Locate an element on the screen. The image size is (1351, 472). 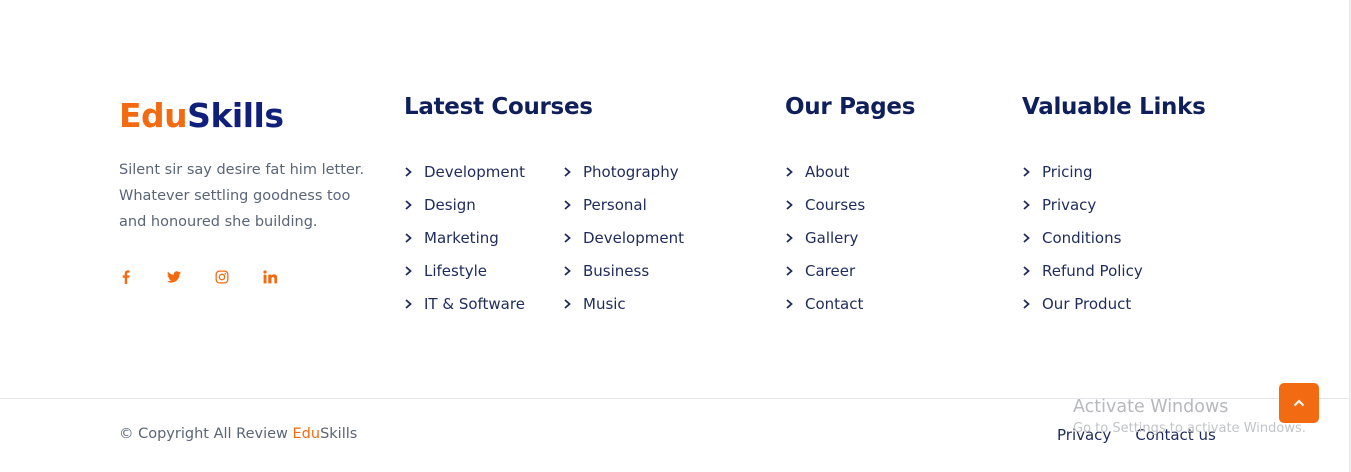
page-link: Career is located at coordinates (825, 270).